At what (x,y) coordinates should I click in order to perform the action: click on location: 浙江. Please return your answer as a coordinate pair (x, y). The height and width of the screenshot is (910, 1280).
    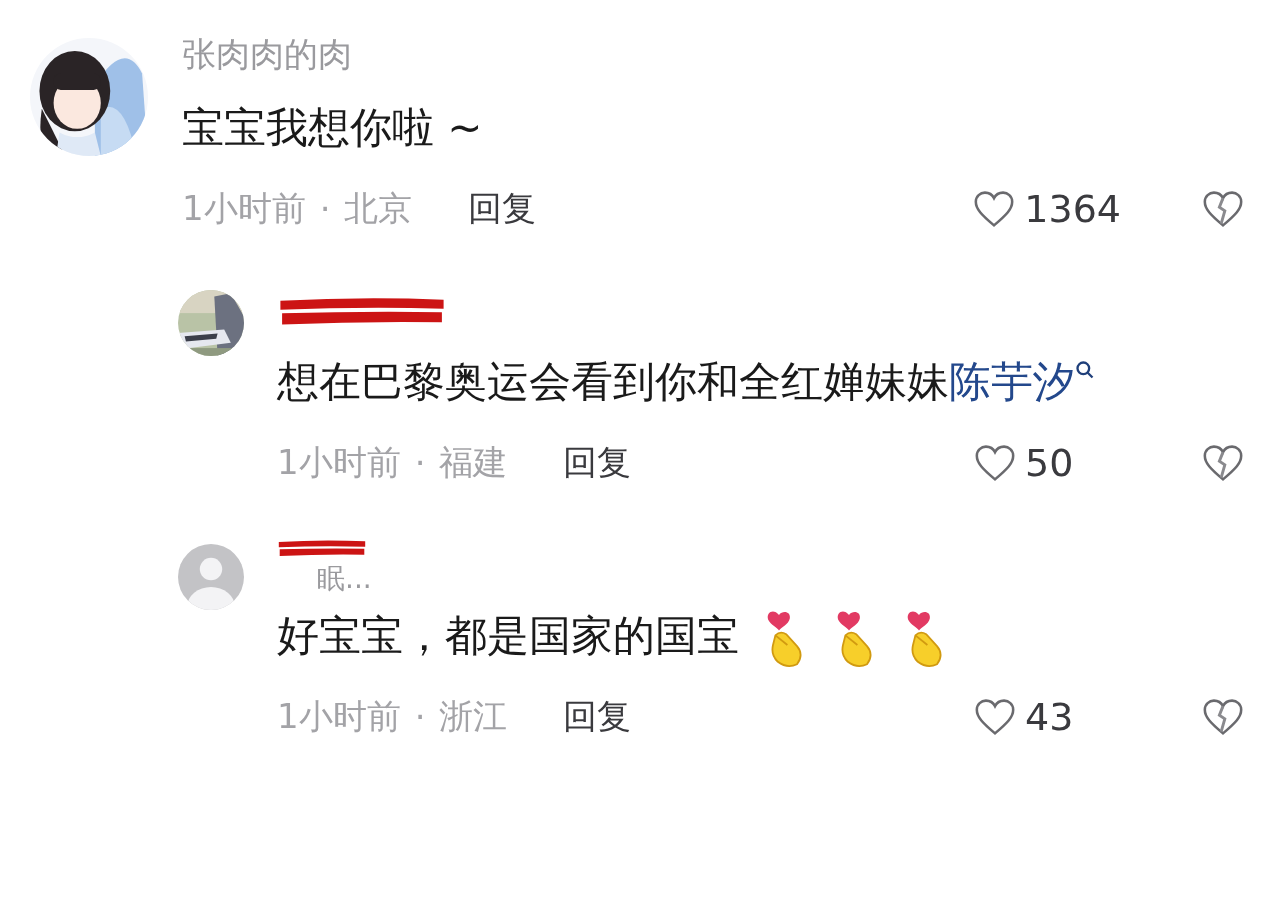
    Looking at the image, I should click on (473, 716).